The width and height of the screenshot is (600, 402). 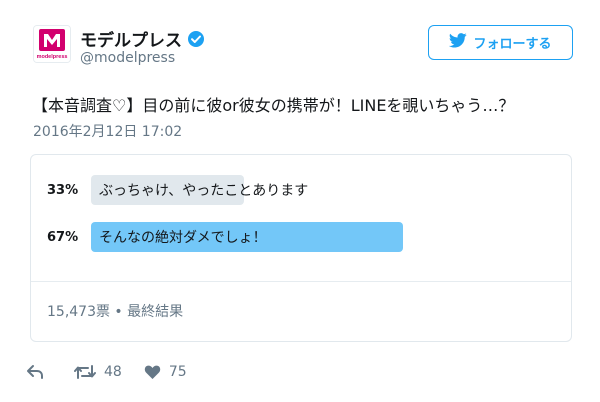 What do you see at coordinates (183, 238) in the screenshot?
I see `poll-option-label: そんなの絶対ダメでしょ！` at bounding box center [183, 238].